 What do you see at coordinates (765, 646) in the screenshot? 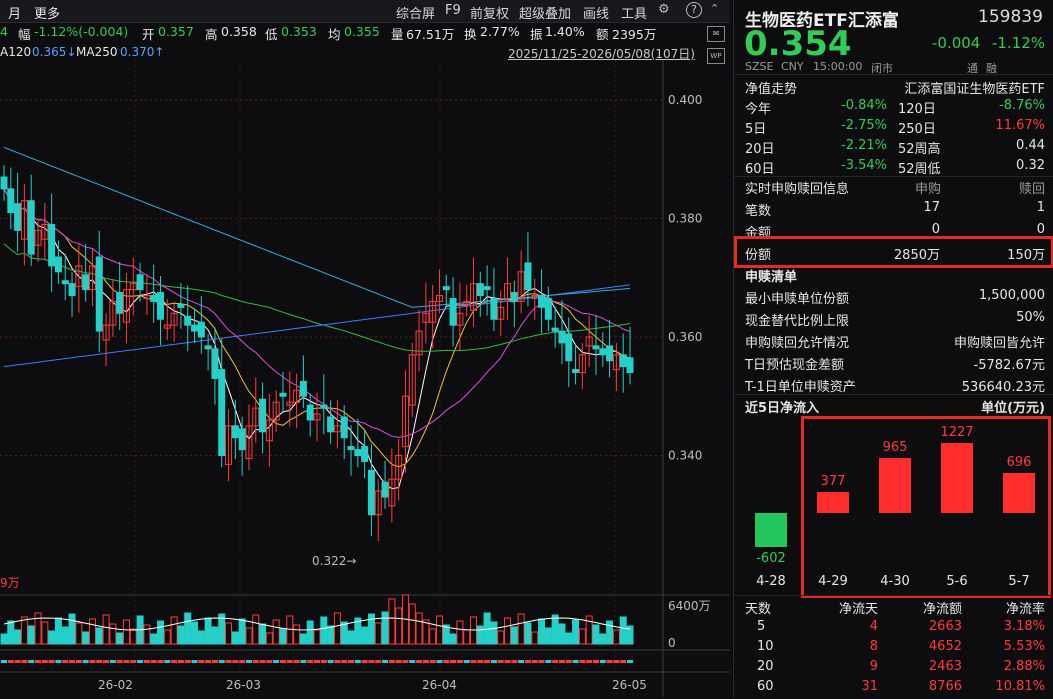
I see `flow-table-cell: 10` at bounding box center [765, 646].